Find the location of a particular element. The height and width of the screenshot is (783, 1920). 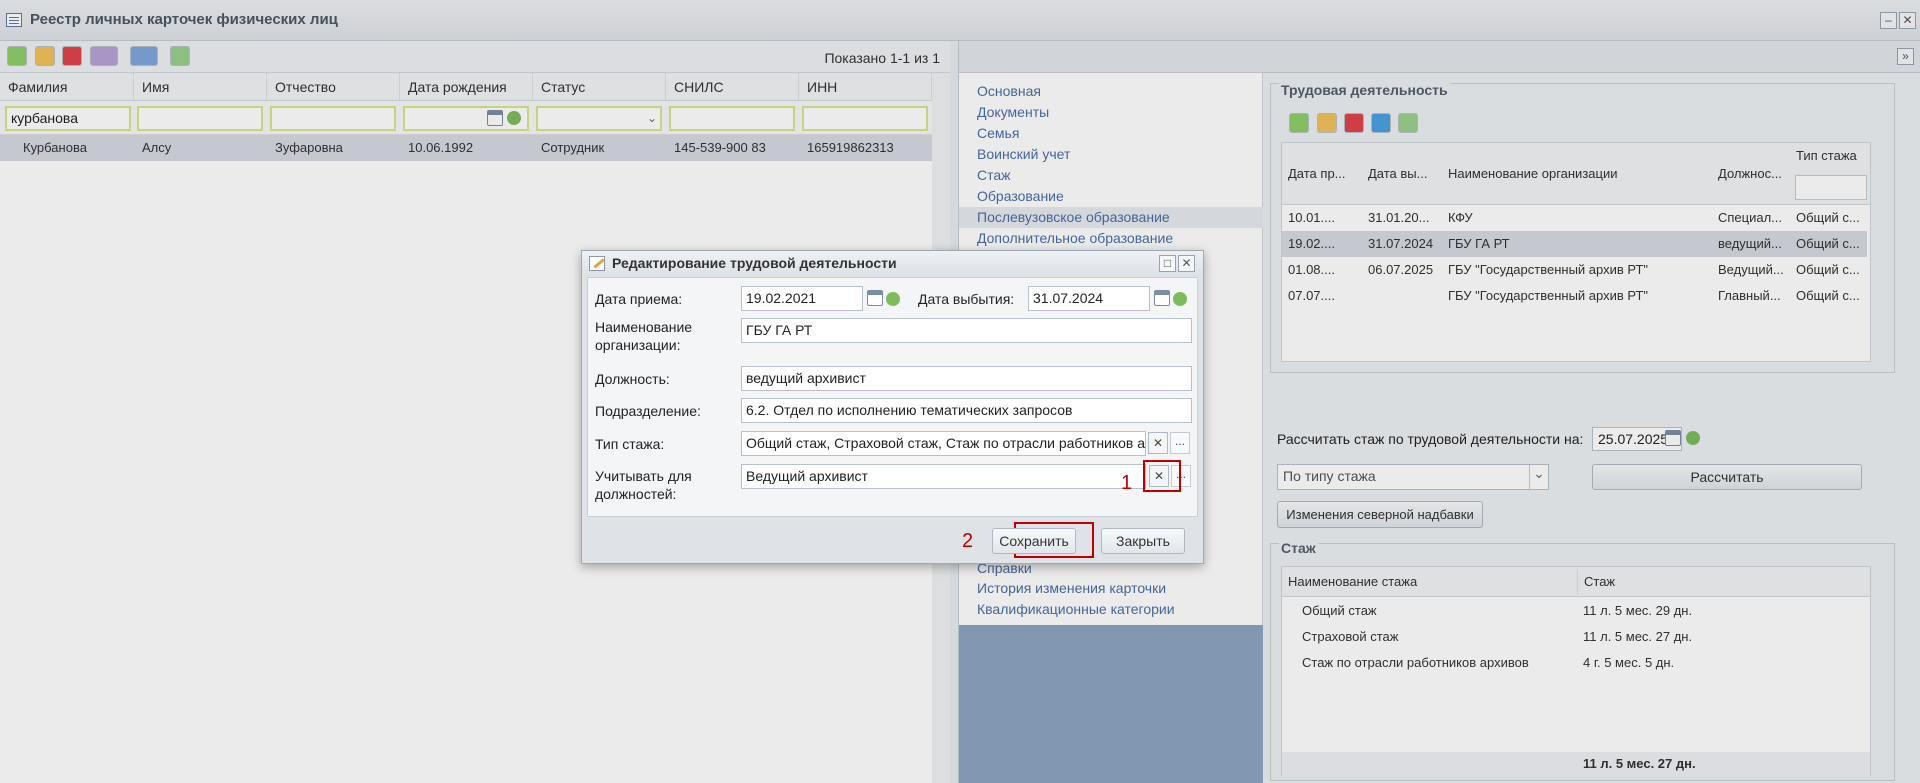

consider-positions-label: Учитывать для должностей: is located at coordinates (643, 485).